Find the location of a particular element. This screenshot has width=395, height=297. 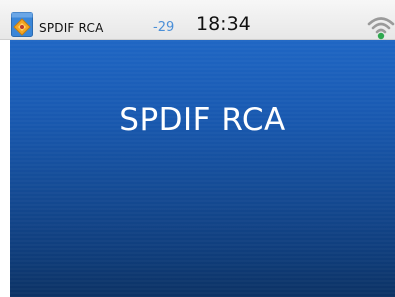

source-title: SPDIF RCA is located at coordinates (202, 120).